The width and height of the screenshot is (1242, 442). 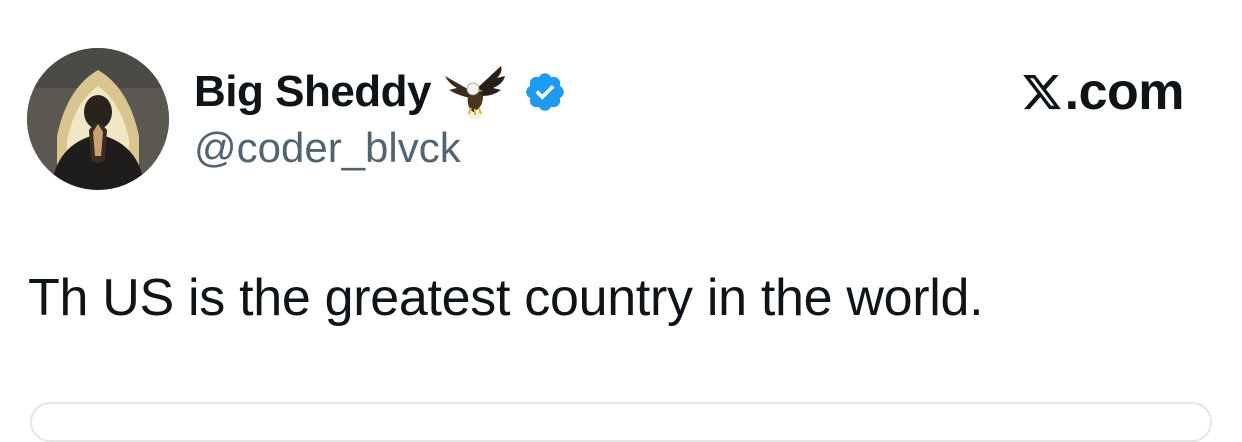 I want to click on x-com-logo: .com, so click(x=1102, y=92).